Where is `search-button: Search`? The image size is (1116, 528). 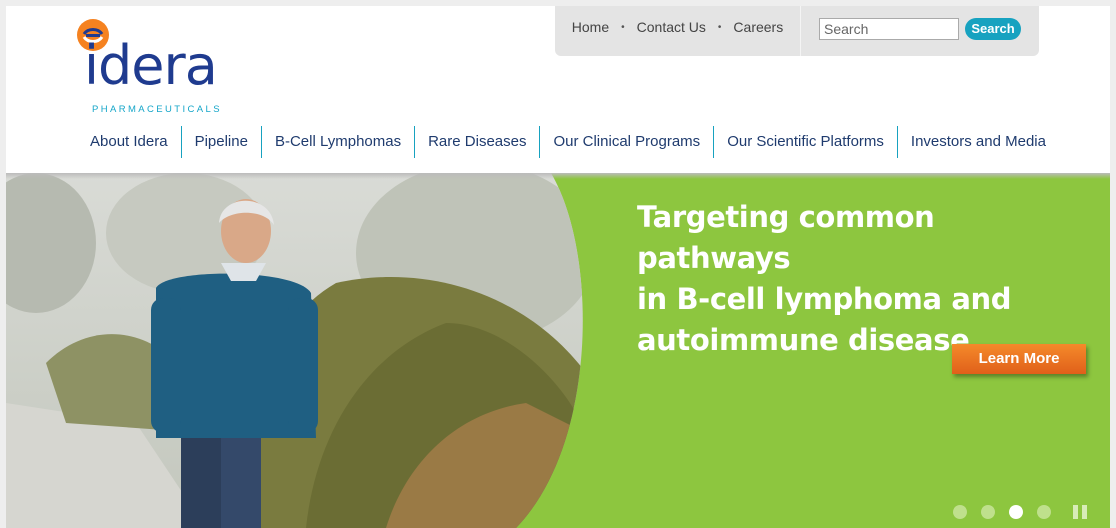
search-button: Search is located at coordinates (993, 29).